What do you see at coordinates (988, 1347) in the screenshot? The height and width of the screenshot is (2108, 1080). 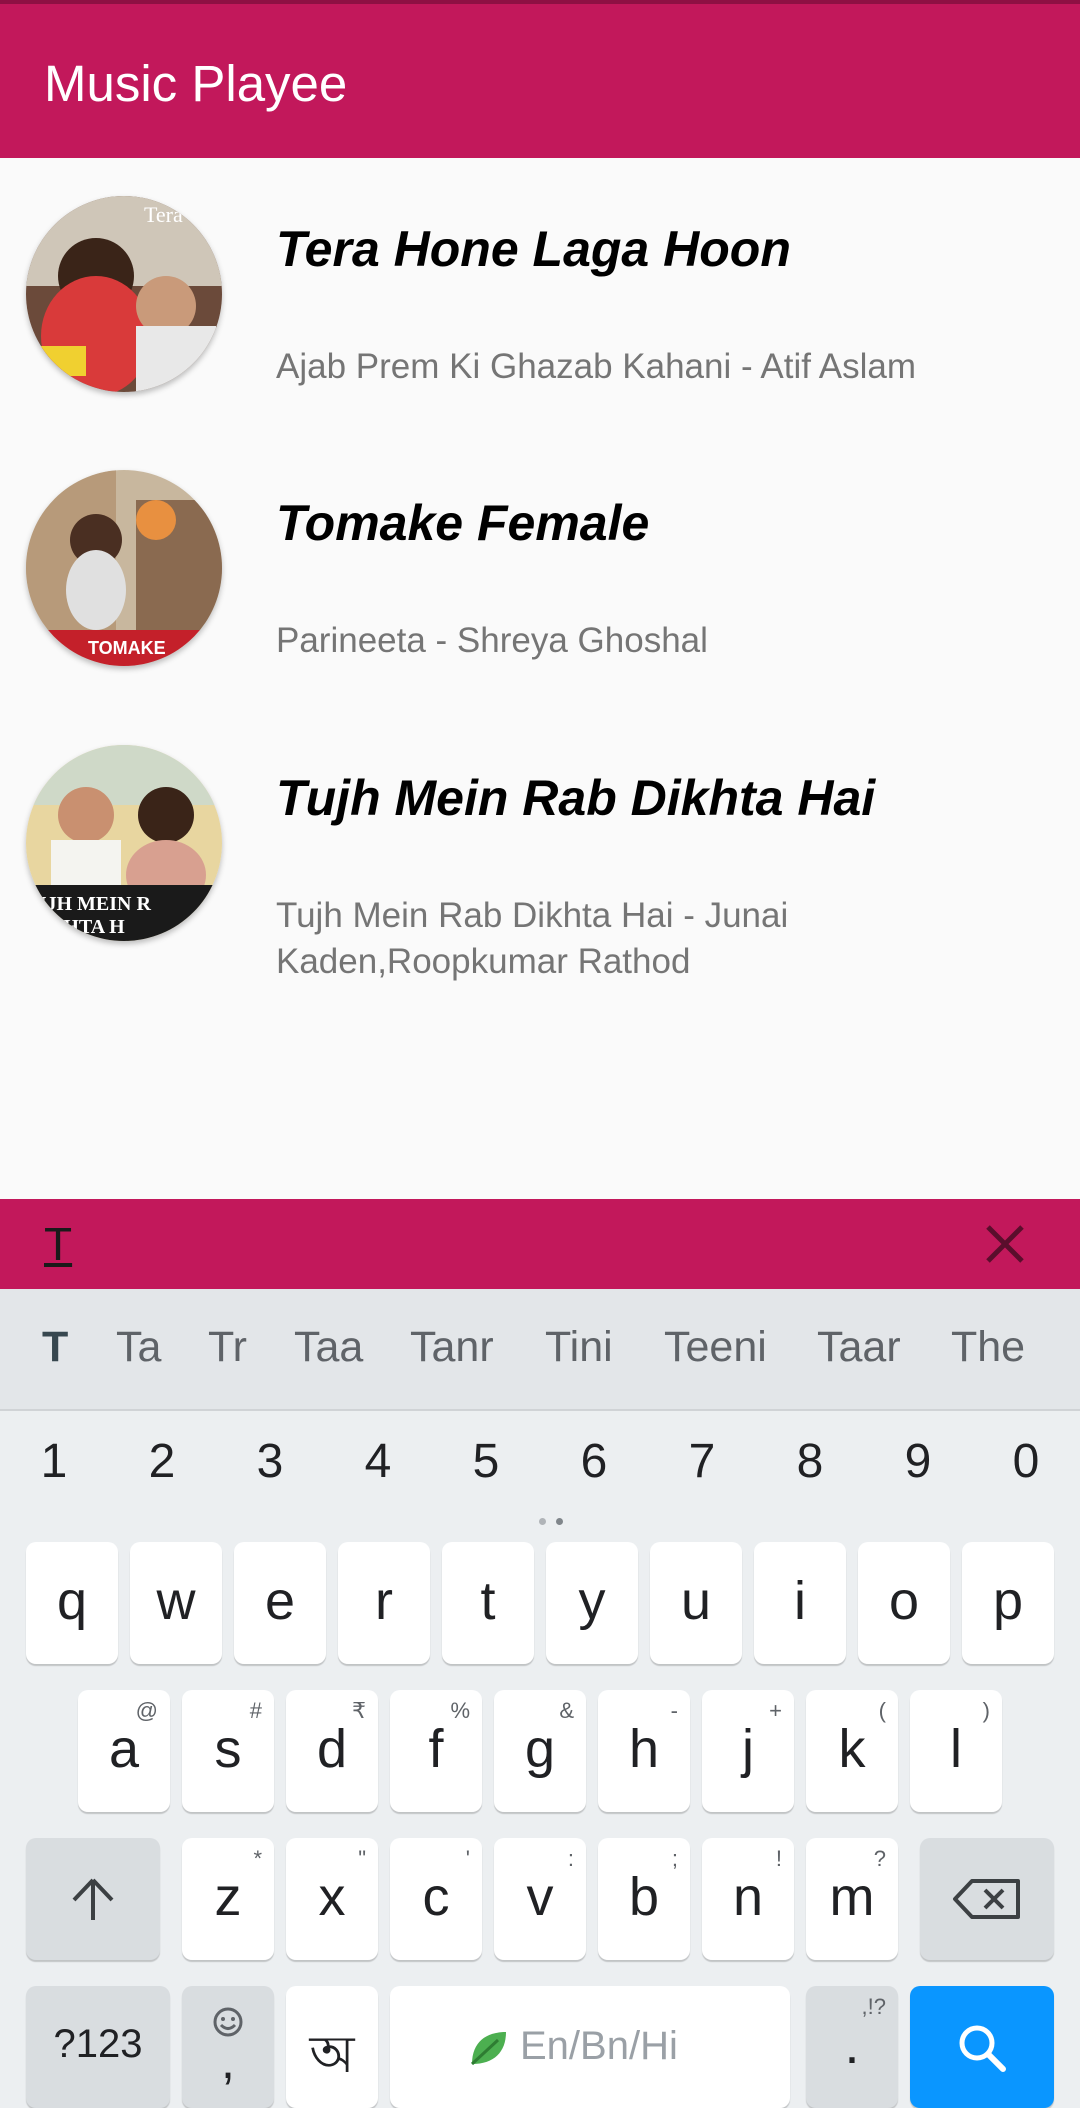 I see `suggestion-item: The` at bounding box center [988, 1347].